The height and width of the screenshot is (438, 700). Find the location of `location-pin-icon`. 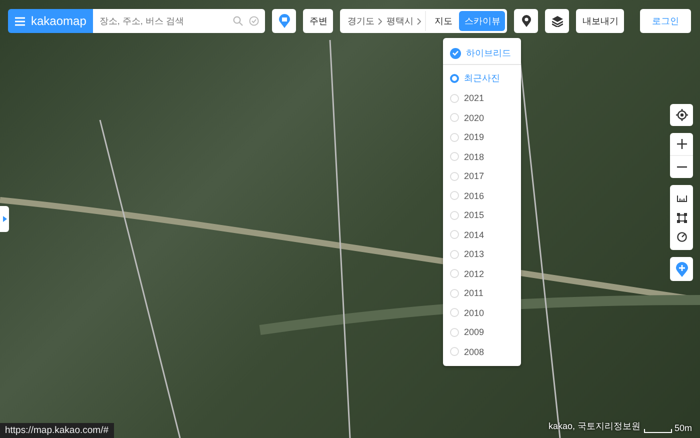

location-pin-icon is located at coordinates (526, 21).